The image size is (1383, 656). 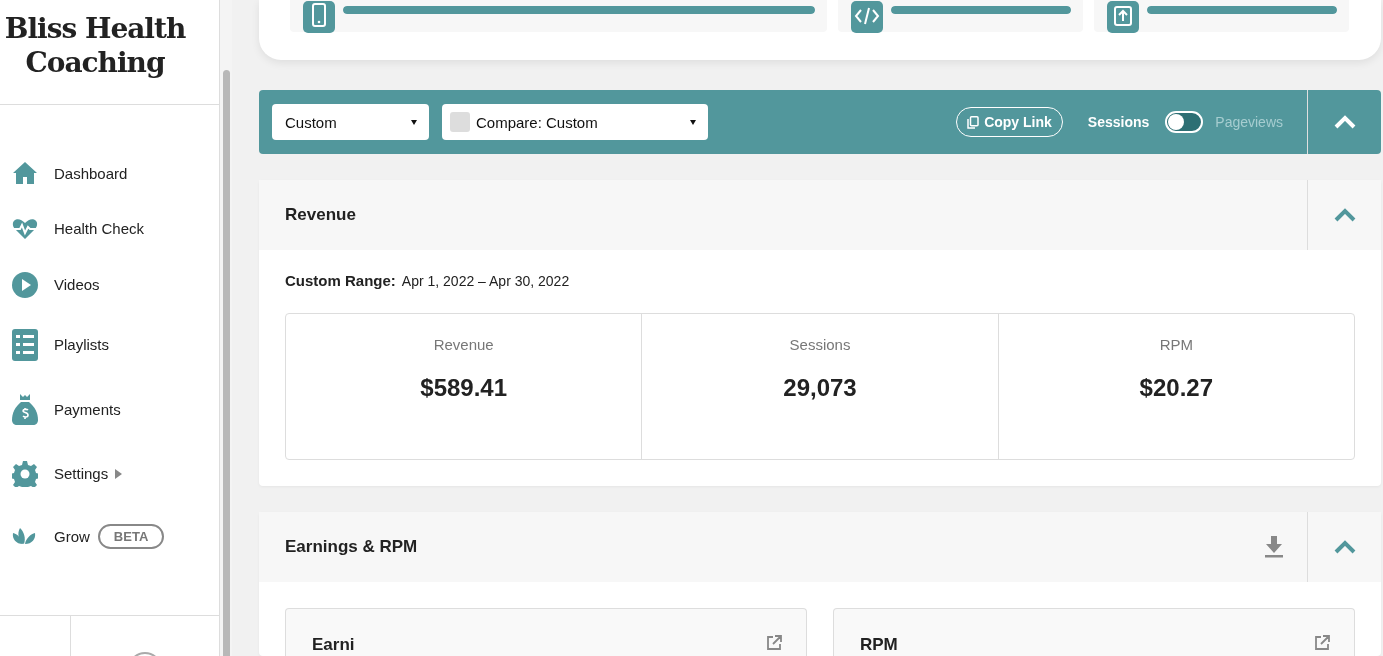 What do you see at coordinates (879, 645) in the screenshot?
I see `card-title: RPM` at bounding box center [879, 645].